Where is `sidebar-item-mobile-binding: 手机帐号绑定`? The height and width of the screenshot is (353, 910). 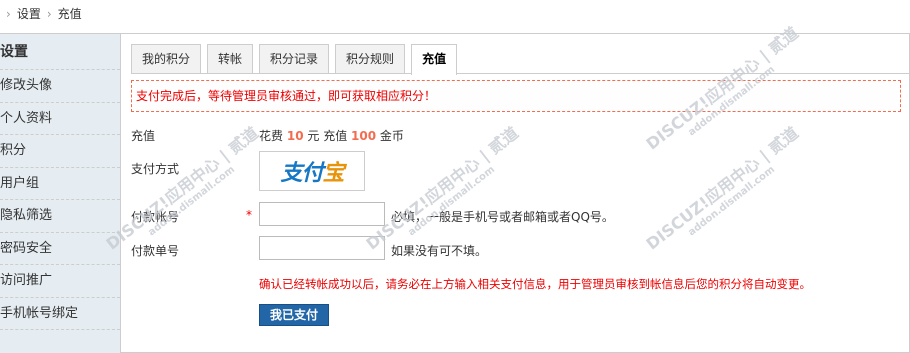
sidebar-item-mobile-binding: 手机帐号绑定 is located at coordinates (60, 314).